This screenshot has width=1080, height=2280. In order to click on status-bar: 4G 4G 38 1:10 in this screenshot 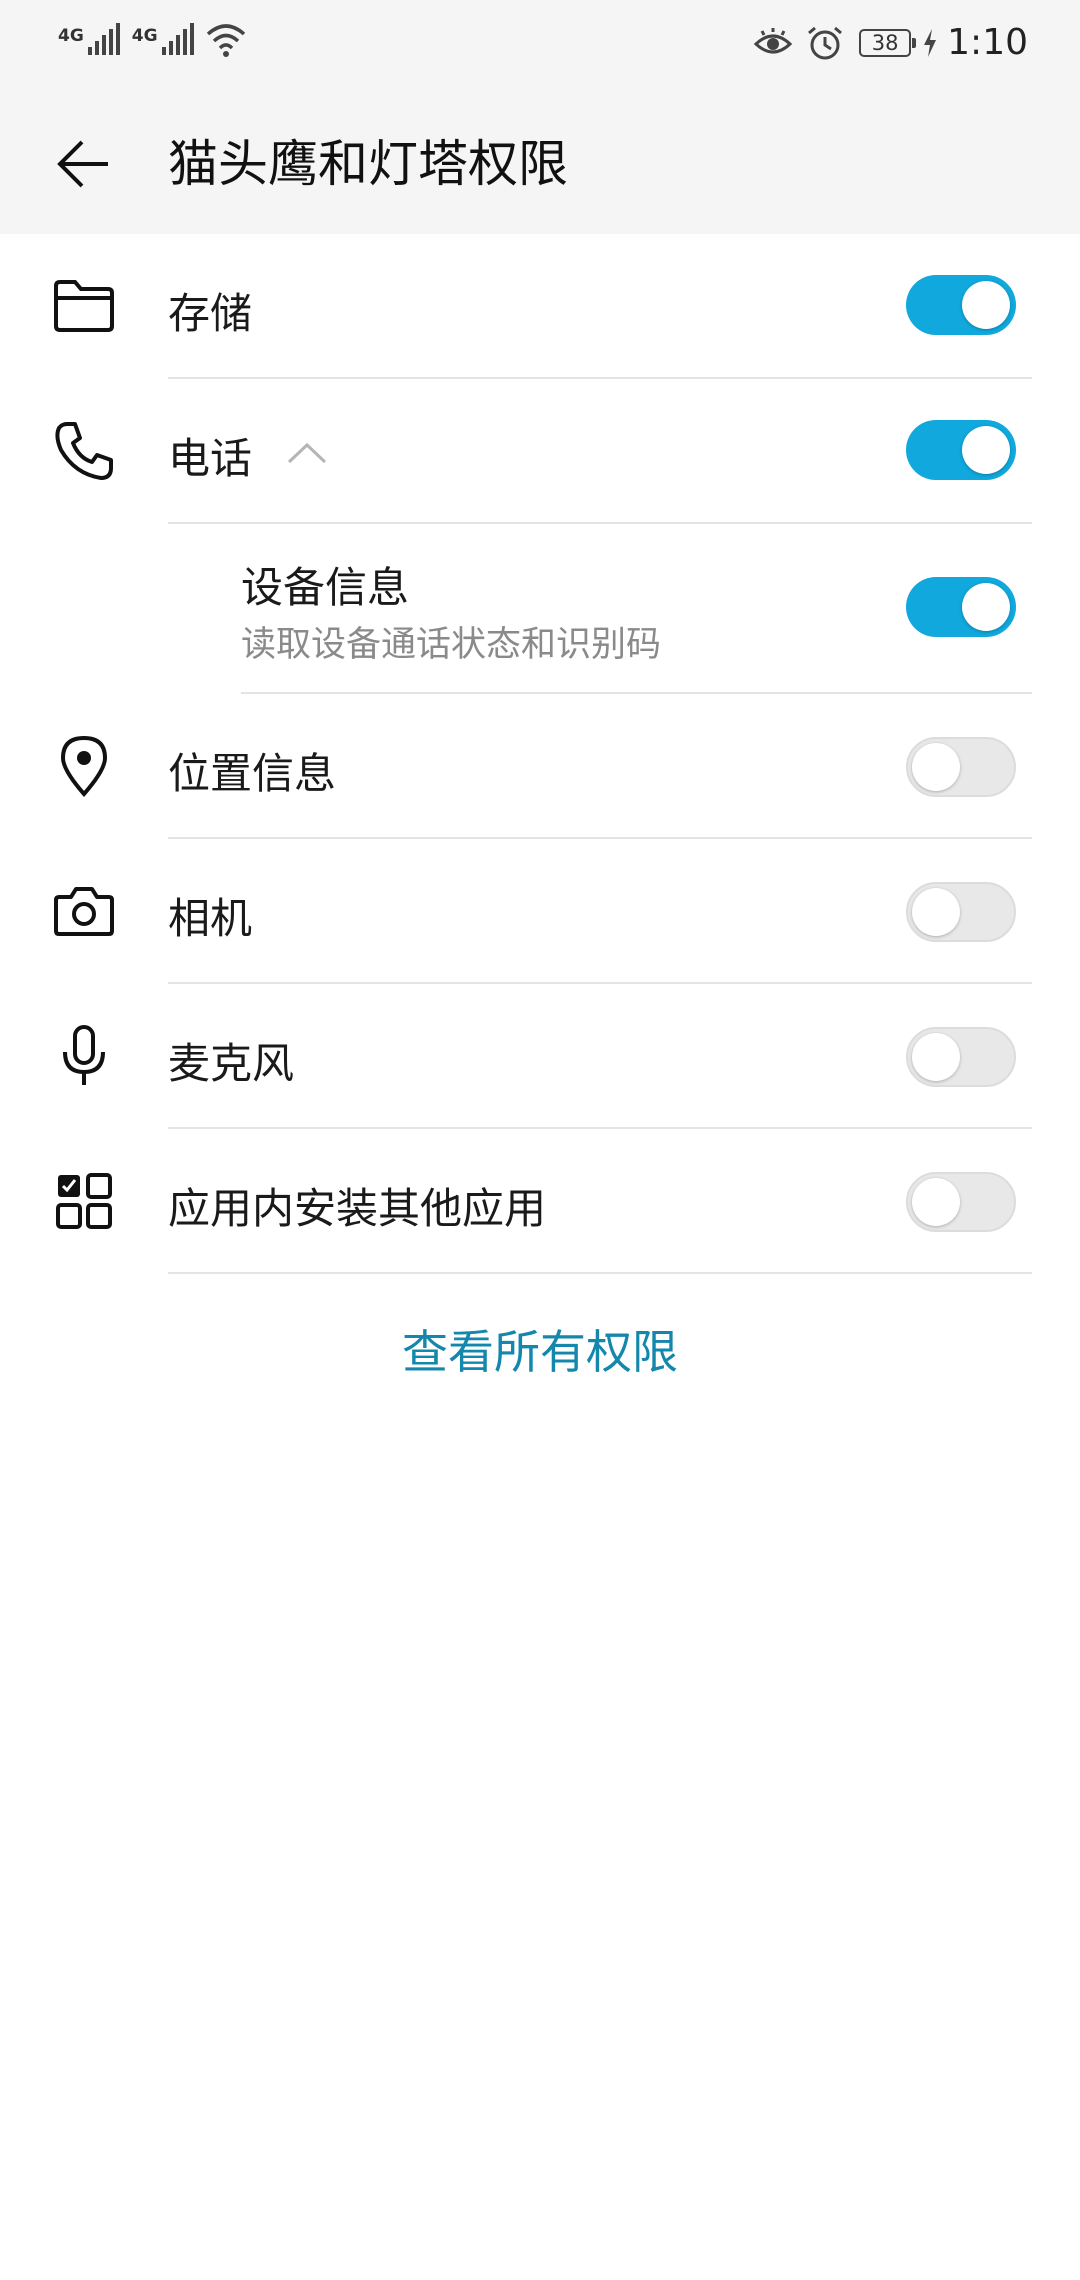, I will do `click(540, 47)`.